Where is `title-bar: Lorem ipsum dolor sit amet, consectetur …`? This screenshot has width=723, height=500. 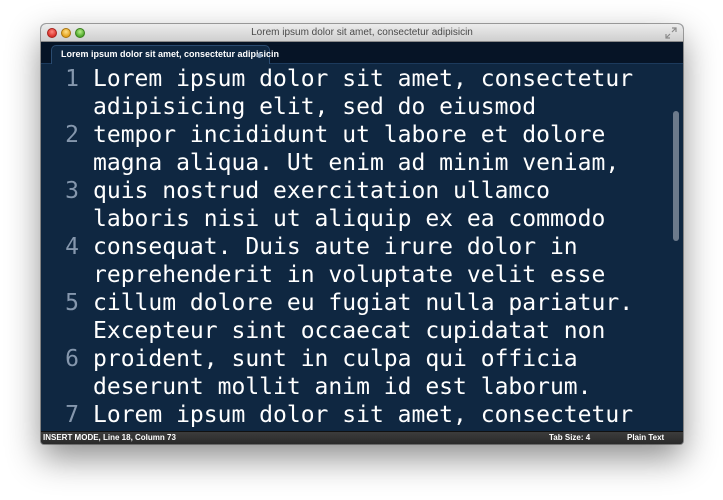 title-bar: Lorem ipsum dolor sit amet, consectetur … is located at coordinates (362, 33).